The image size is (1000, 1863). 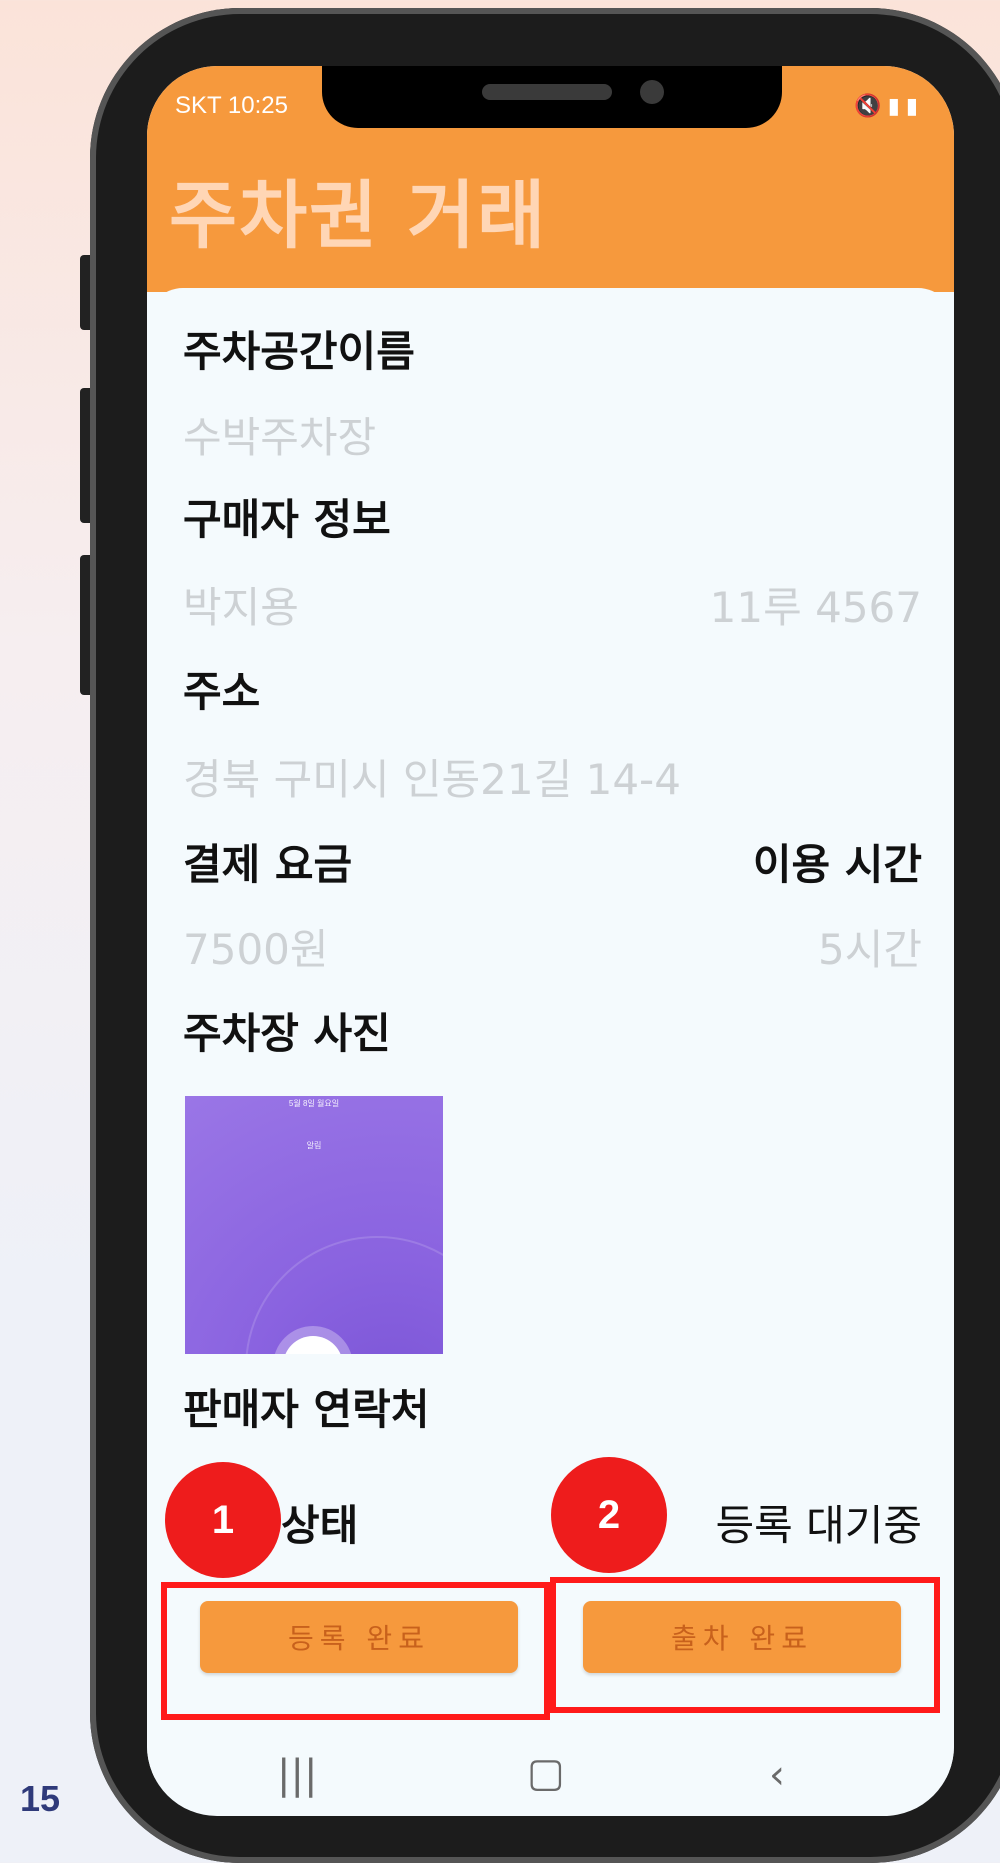 I want to click on status-value: 등록 대기중, so click(x=818, y=1525).